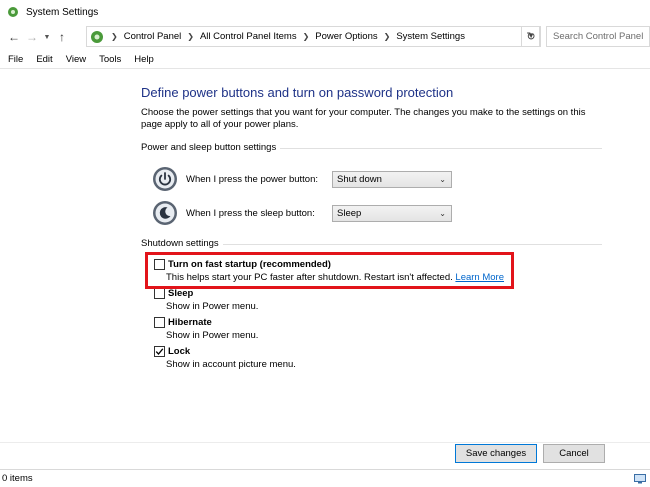 This screenshot has width=650, height=487. What do you see at coordinates (179, 351) in the screenshot?
I see `lock-label: Lock` at bounding box center [179, 351].